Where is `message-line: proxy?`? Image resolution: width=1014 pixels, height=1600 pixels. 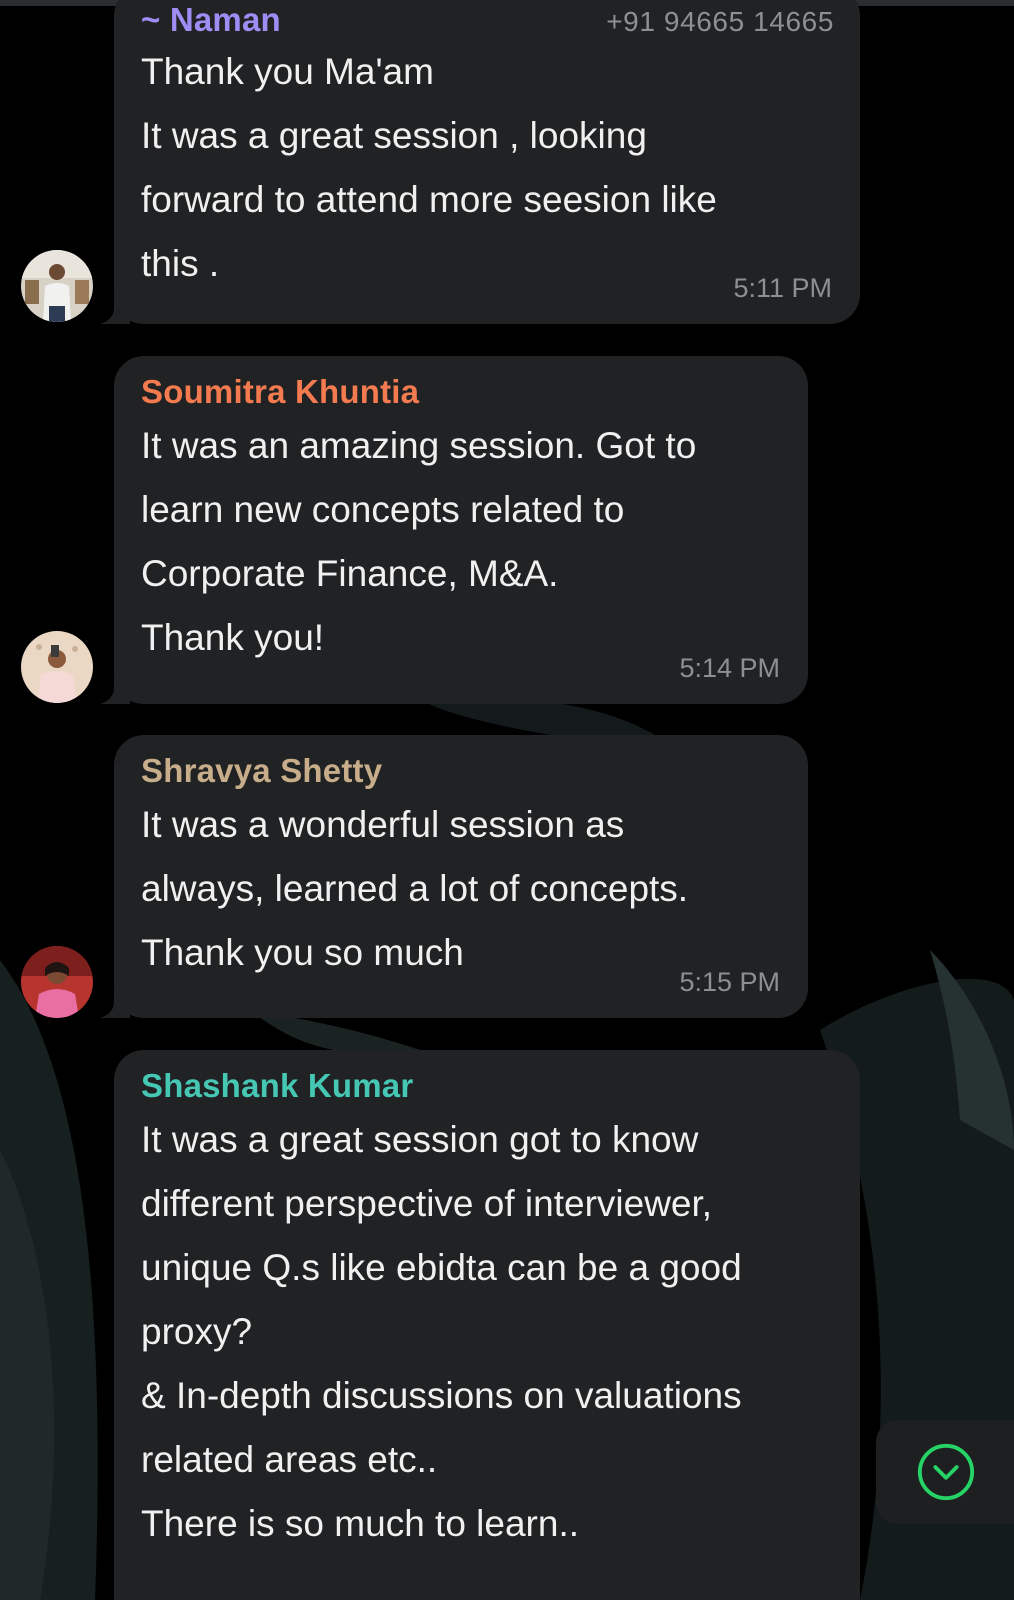 message-line: proxy? is located at coordinates (197, 1331).